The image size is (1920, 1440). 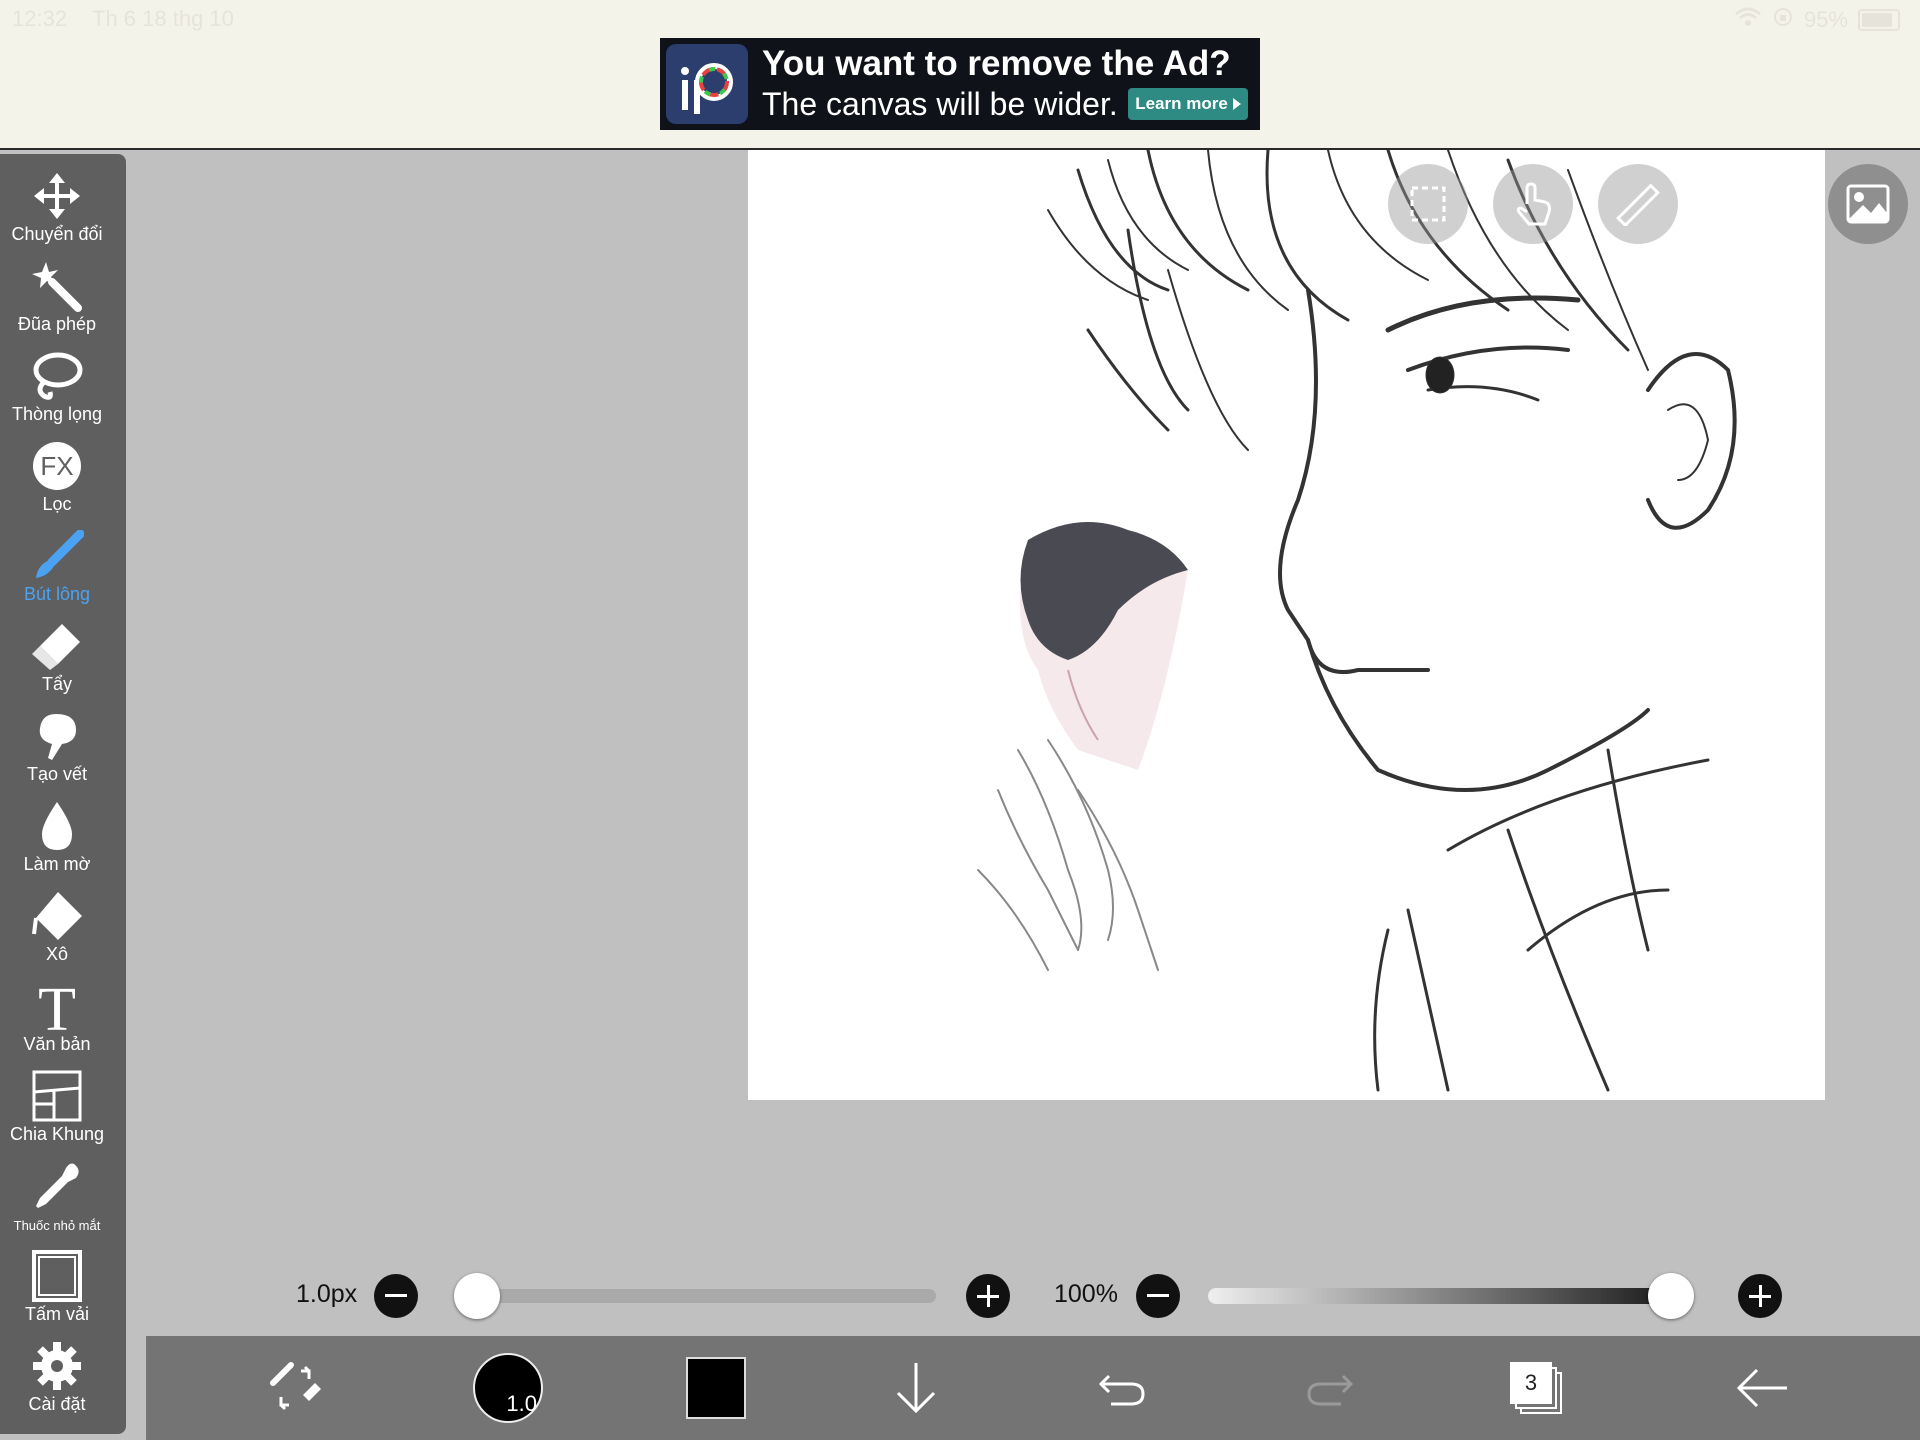 What do you see at coordinates (1783, 20) in the screenshot?
I see `orientation-lock-icon` at bounding box center [1783, 20].